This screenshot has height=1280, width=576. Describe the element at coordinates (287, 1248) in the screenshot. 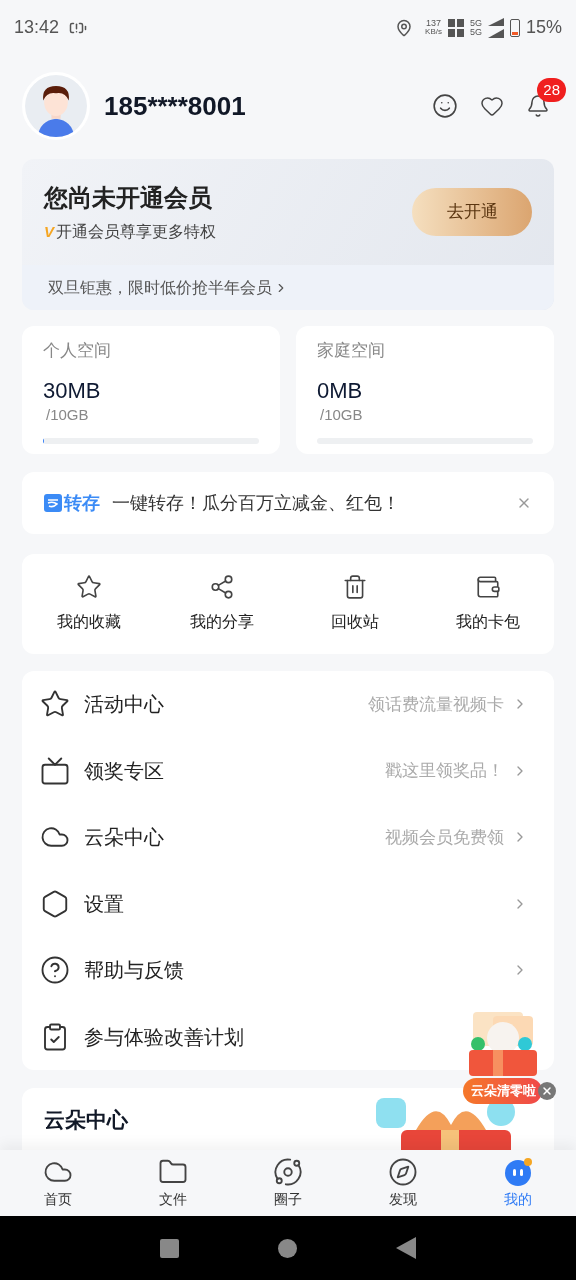

I see `home-button` at that location.